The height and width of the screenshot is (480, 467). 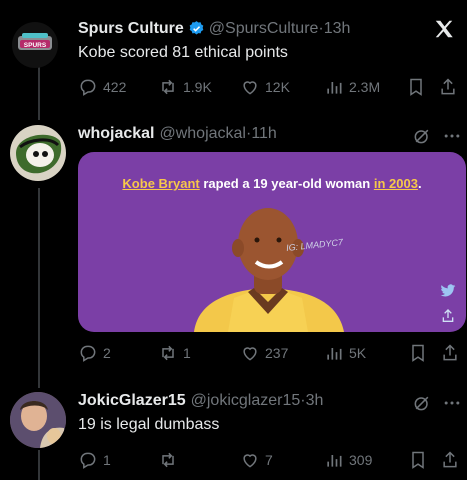 I want to click on retweet-button, so click(x=170, y=460).